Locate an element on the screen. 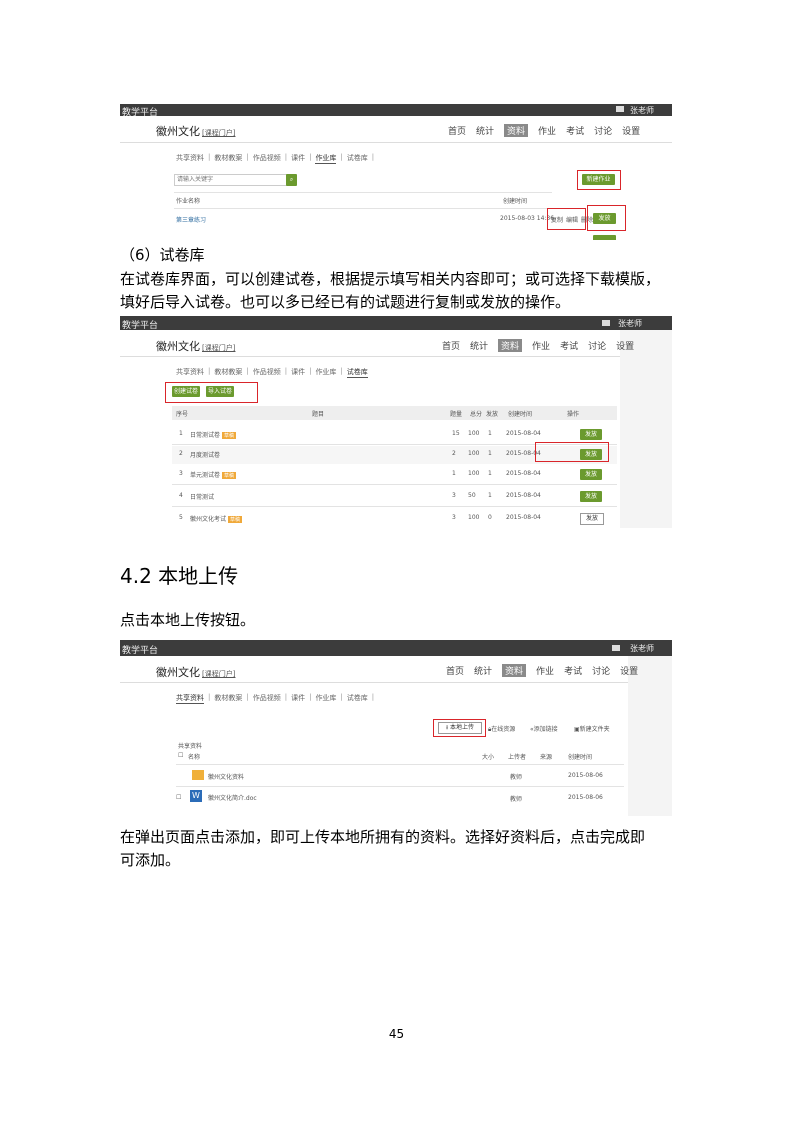 The width and height of the screenshot is (793, 1122). row-no: 5 is located at coordinates (181, 517).